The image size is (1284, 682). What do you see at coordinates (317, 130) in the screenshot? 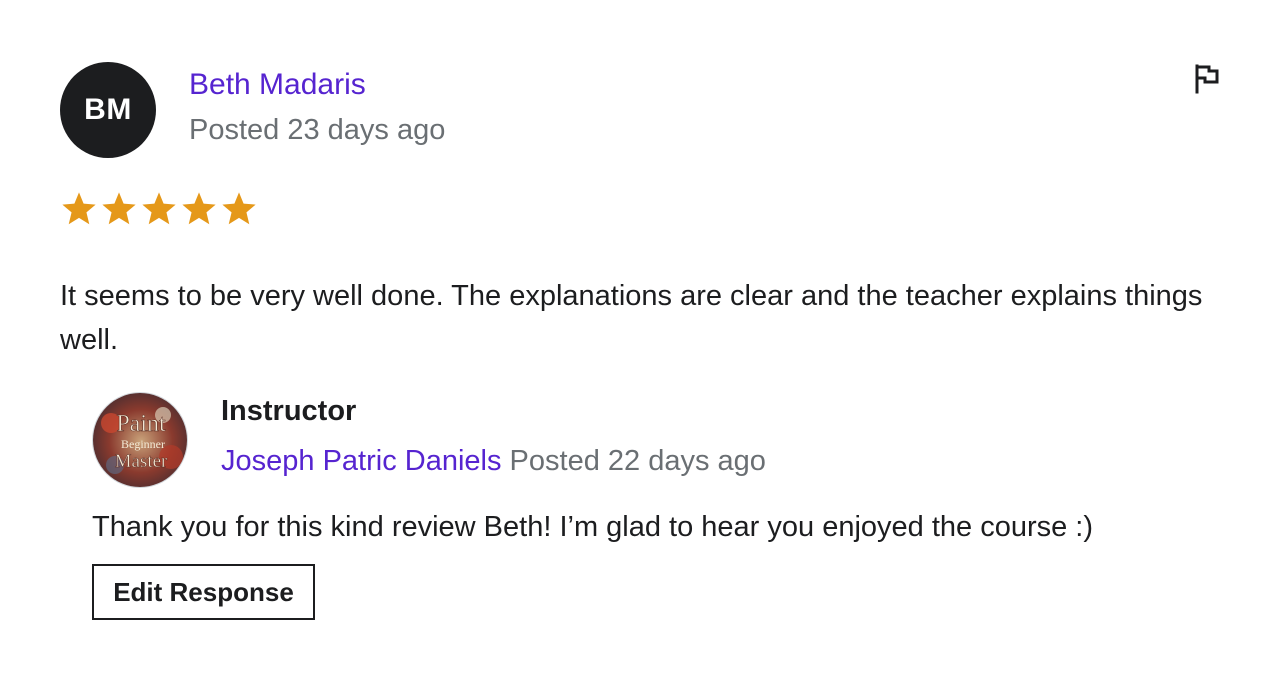
I see `review-posted-time: Posted 23 days ago` at bounding box center [317, 130].